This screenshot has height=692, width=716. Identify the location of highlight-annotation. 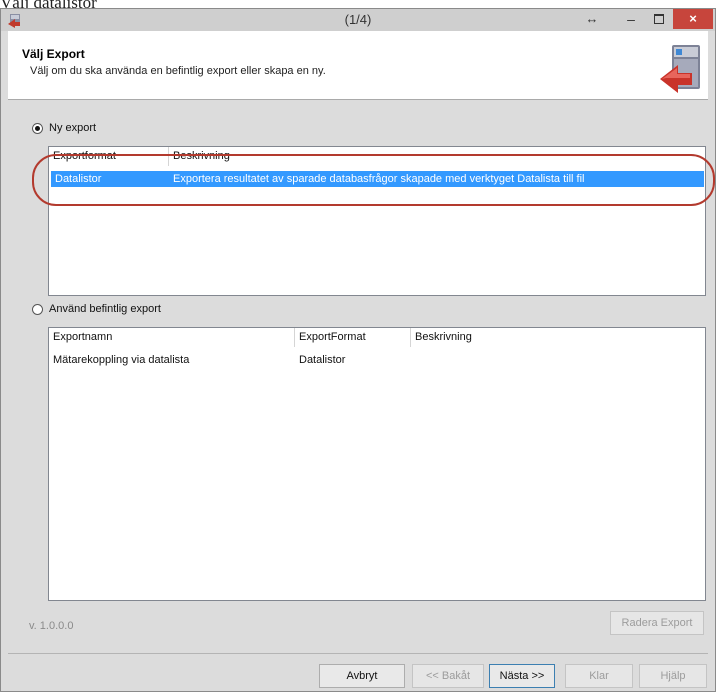
(373, 180).